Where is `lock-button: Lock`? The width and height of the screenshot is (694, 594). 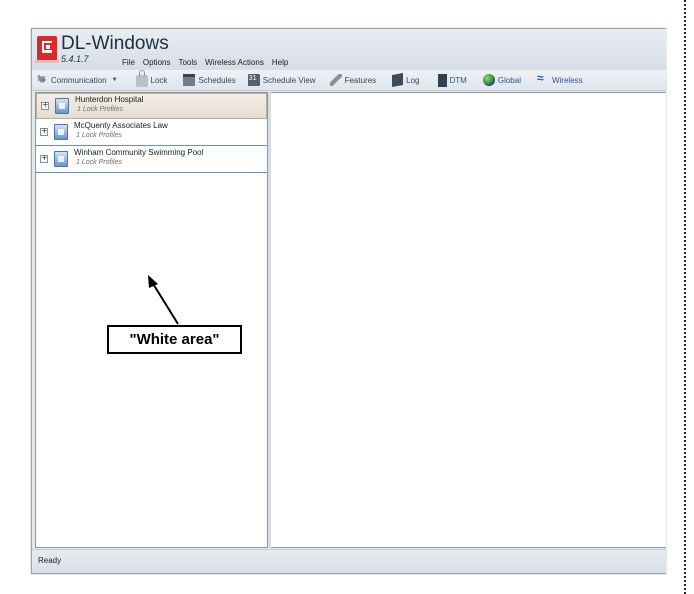 lock-button: Lock is located at coordinates (152, 79).